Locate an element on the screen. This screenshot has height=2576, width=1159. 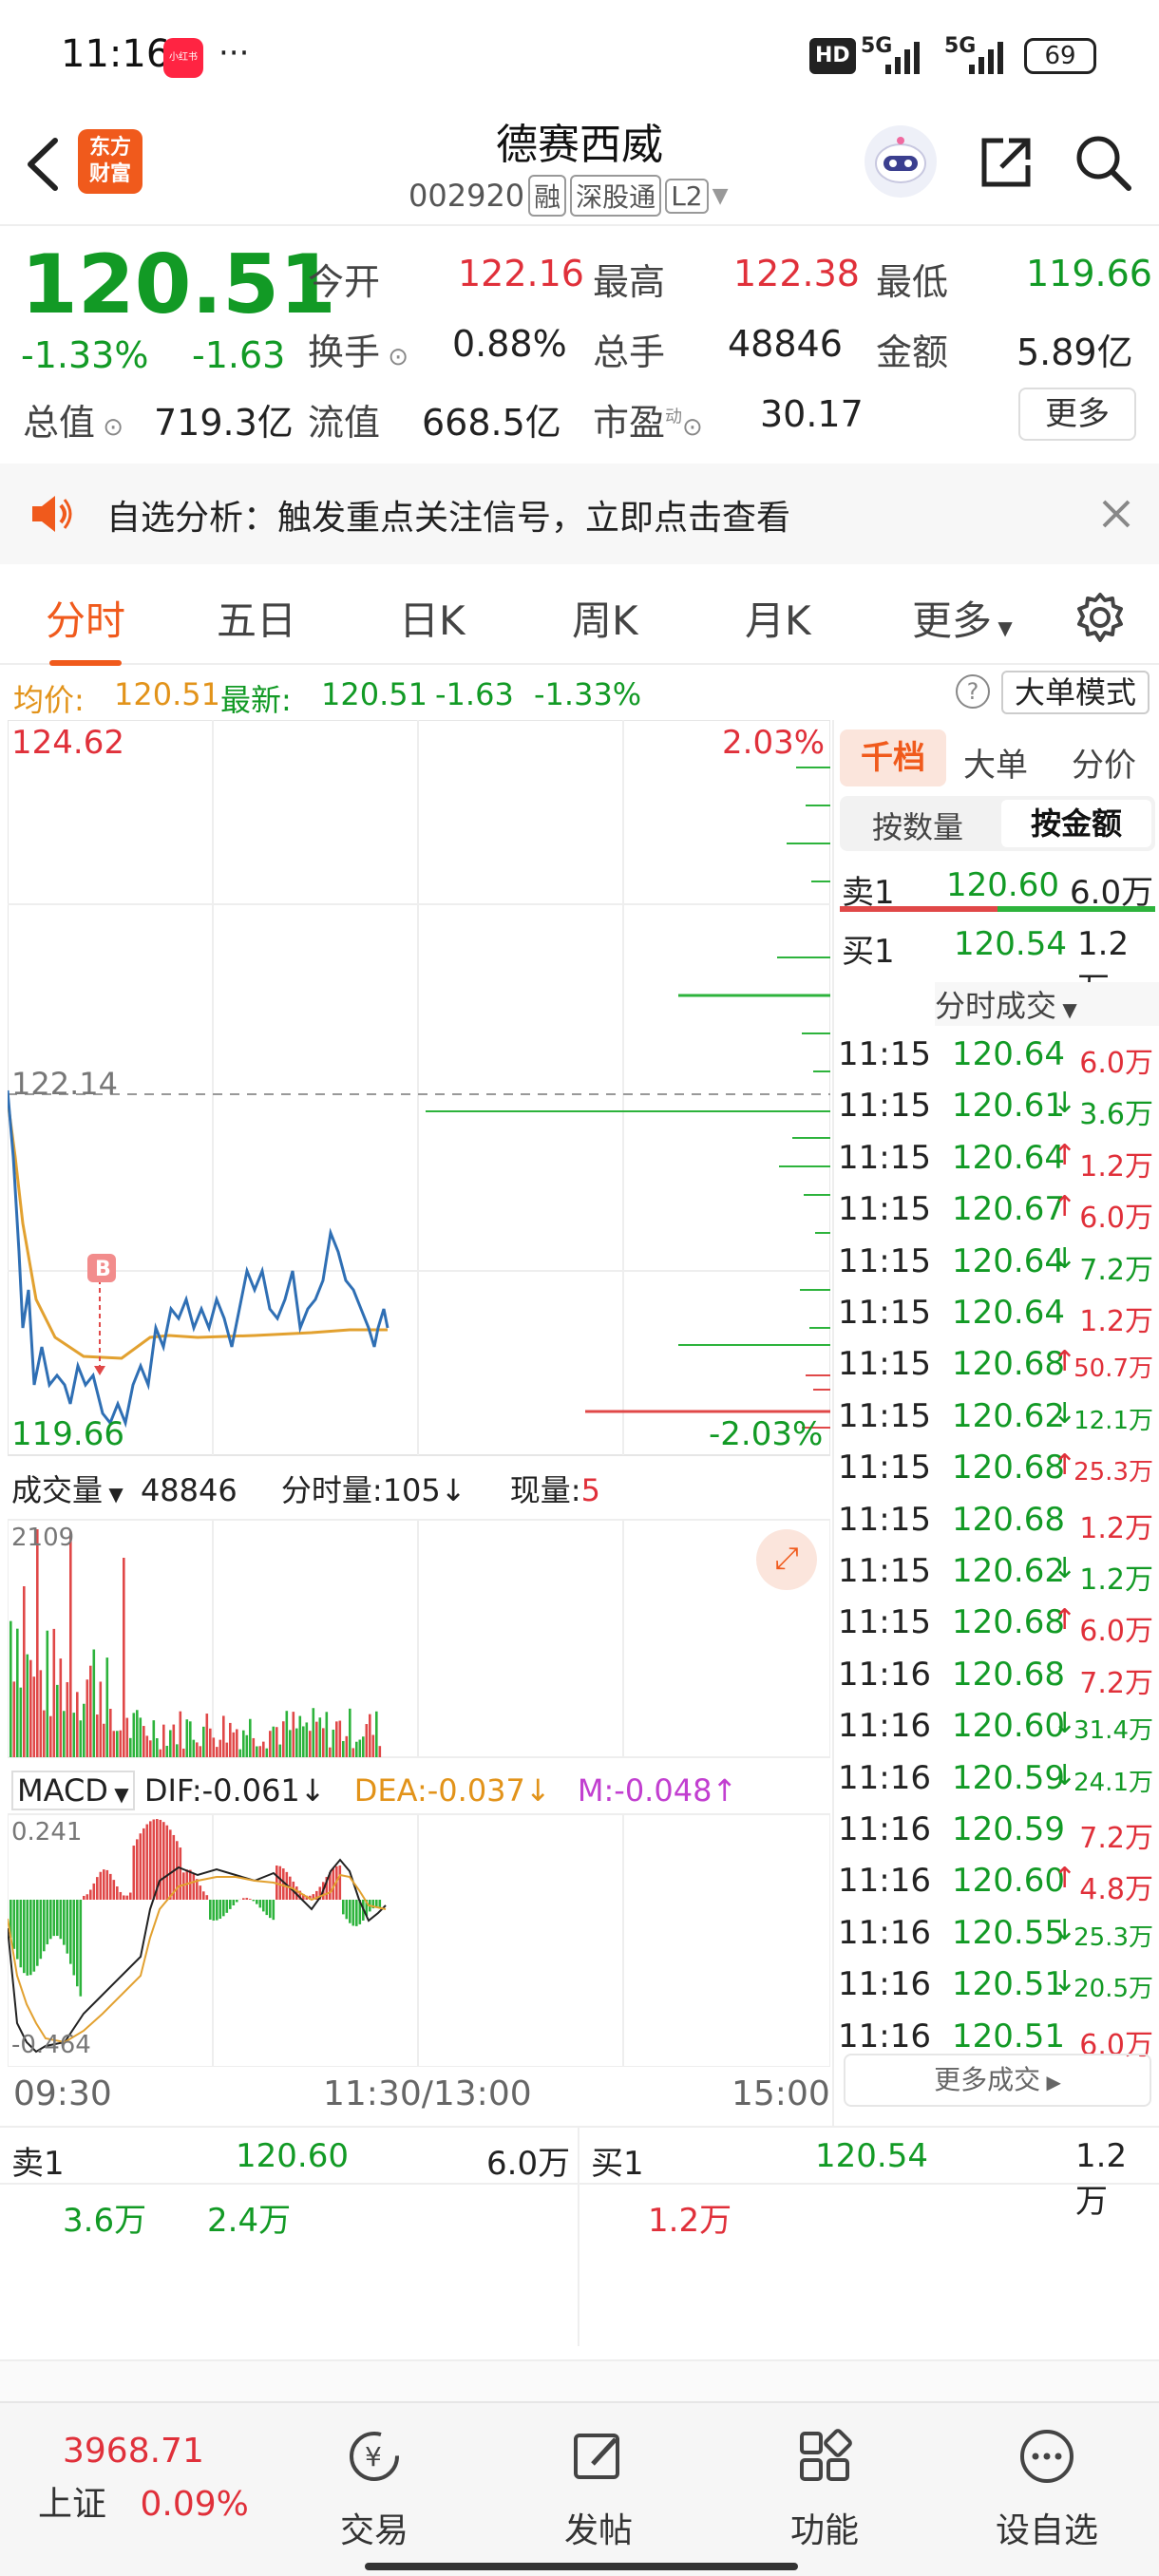
trade-price: 120.62 is located at coordinates (1008, 1571).